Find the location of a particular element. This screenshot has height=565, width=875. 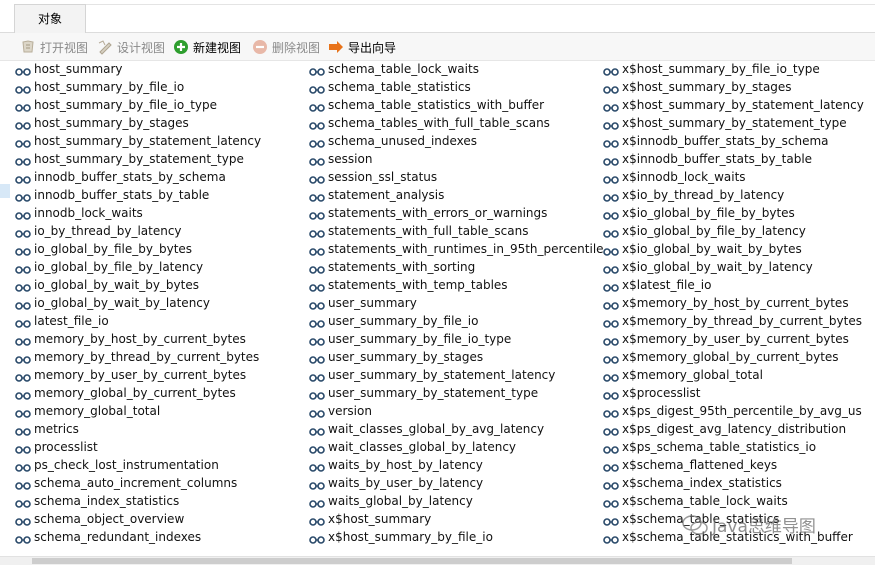

new-view-button: 新建视图 is located at coordinates (207, 47).